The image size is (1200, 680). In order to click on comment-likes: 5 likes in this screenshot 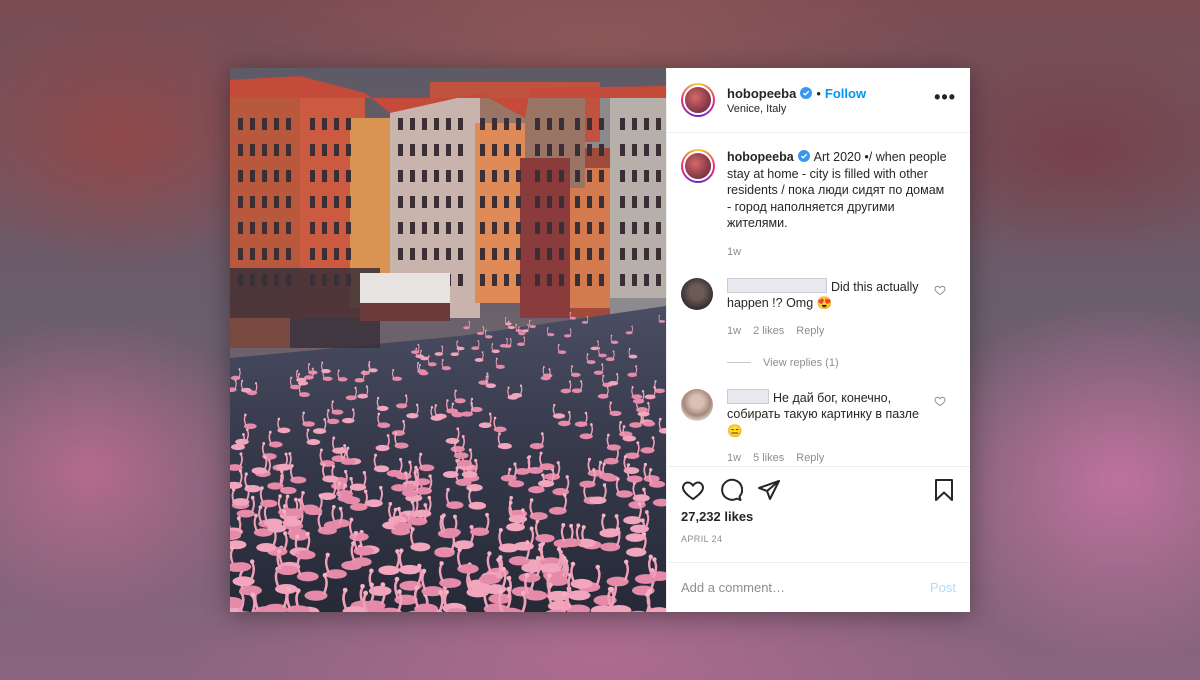, I will do `click(768, 458)`.